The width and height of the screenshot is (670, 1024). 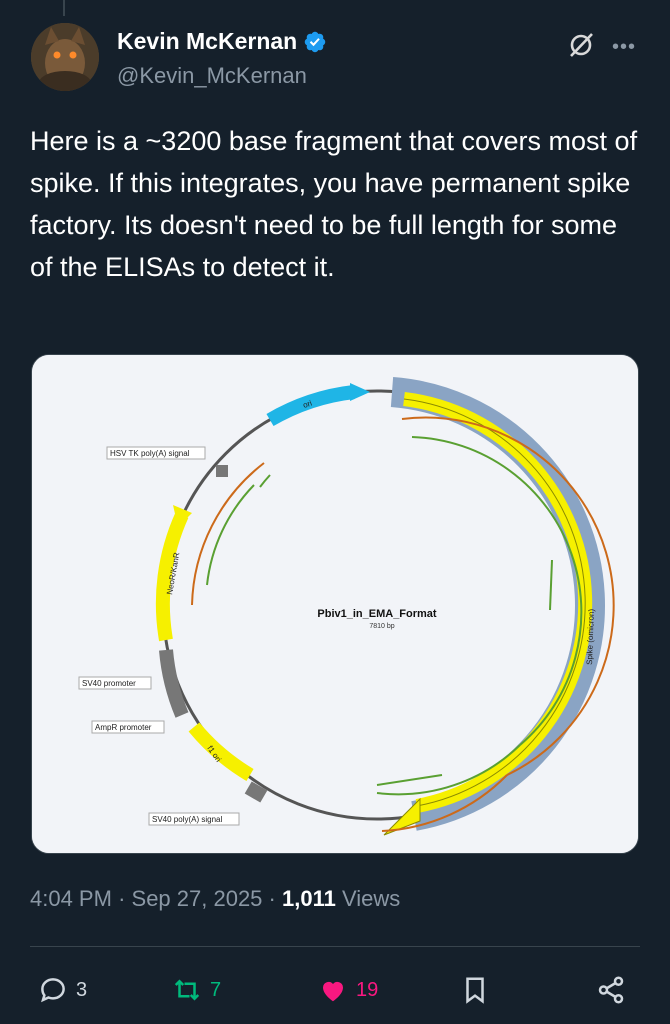 What do you see at coordinates (82, 989) in the screenshot?
I see `reply-count: 3` at bounding box center [82, 989].